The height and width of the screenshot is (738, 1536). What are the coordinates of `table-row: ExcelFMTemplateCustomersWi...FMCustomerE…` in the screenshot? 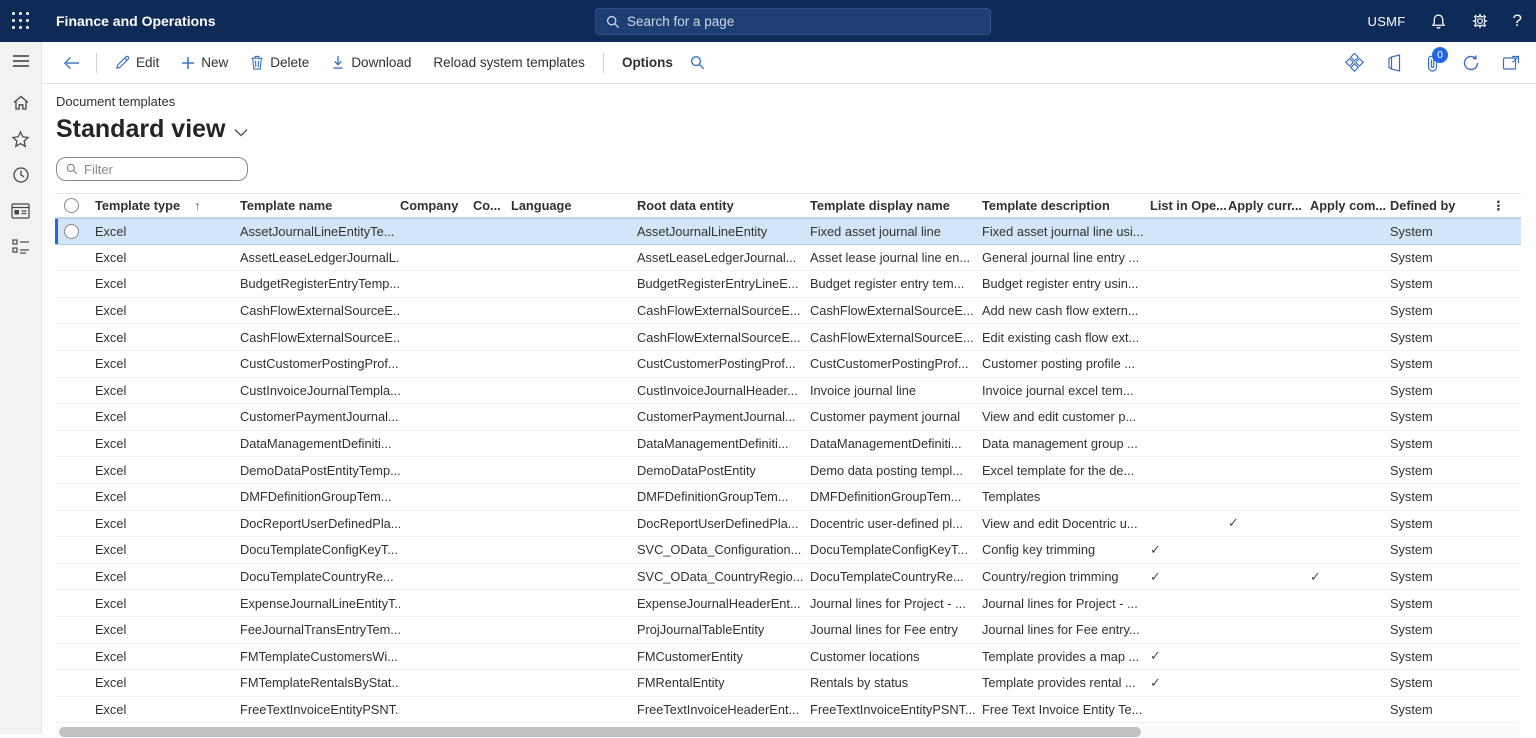 It's located at (788, 657).